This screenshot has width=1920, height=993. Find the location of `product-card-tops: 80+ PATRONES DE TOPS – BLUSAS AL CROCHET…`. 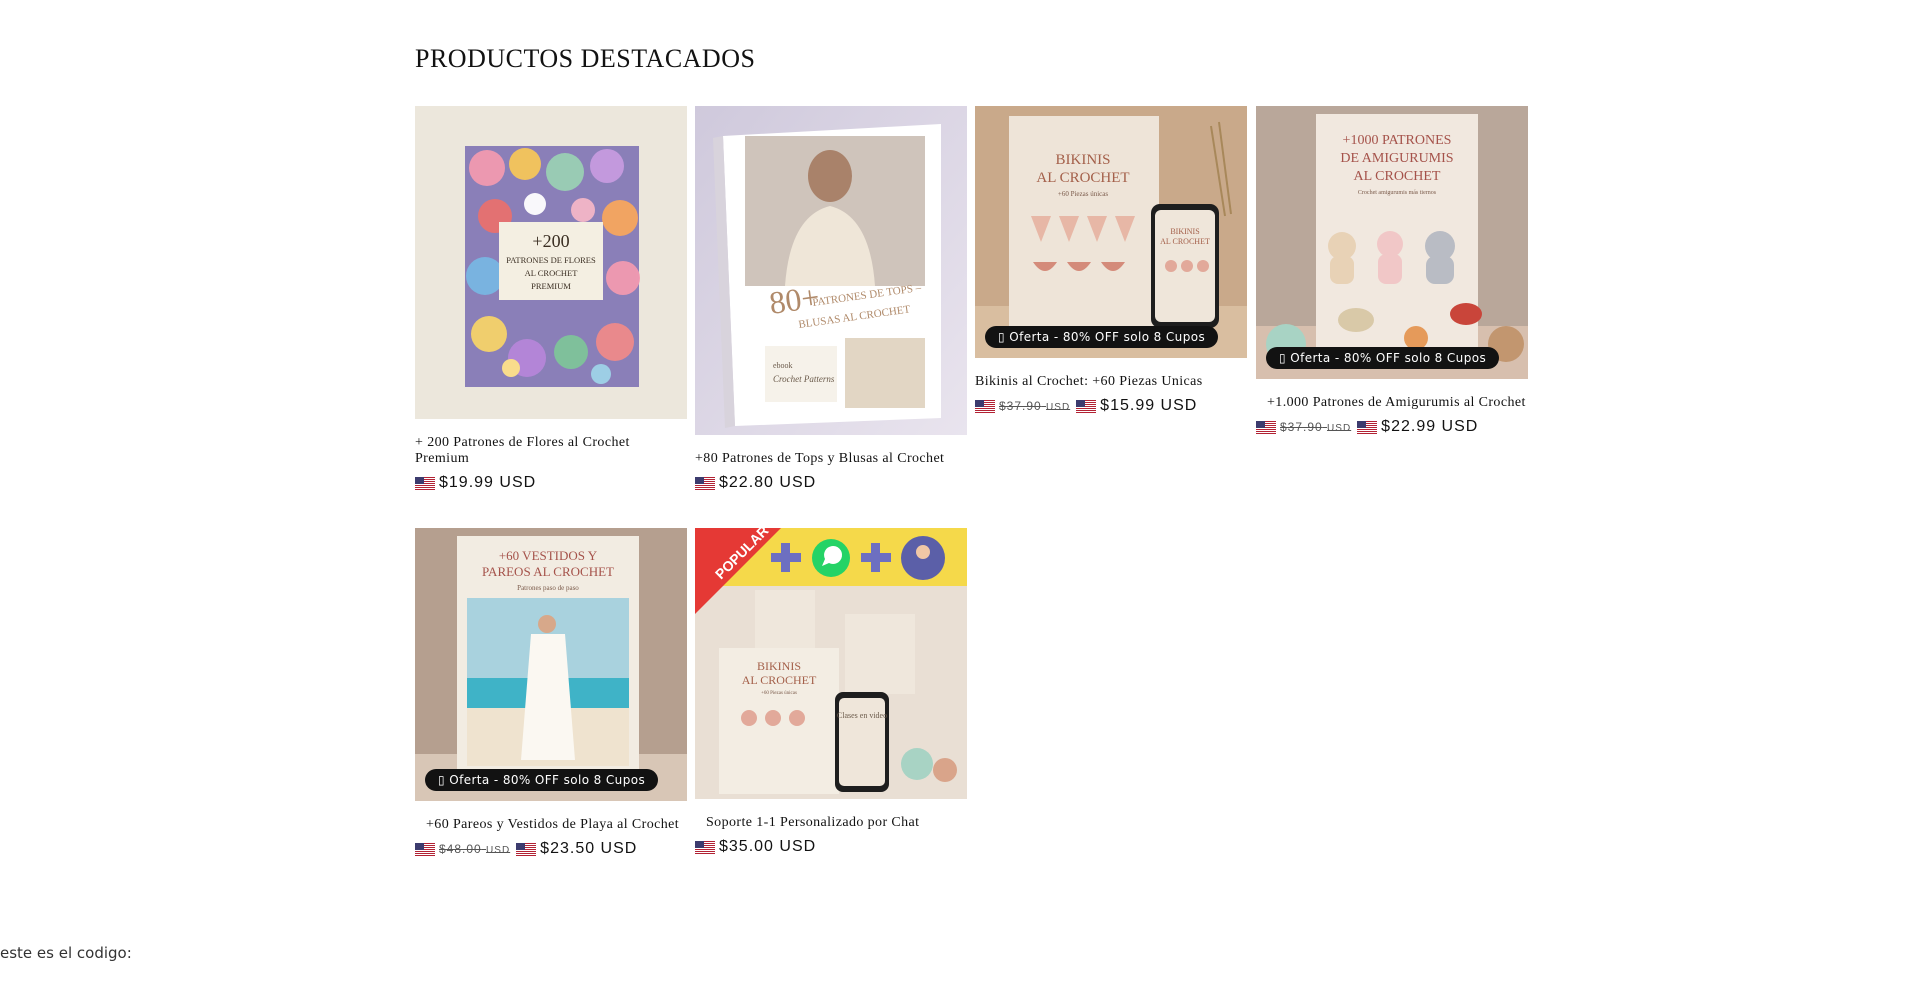

product-card-tops: 80+ PATRONES DE TOPS – BLUSAS AL CROCHET… is located at coordinates (831, 299).